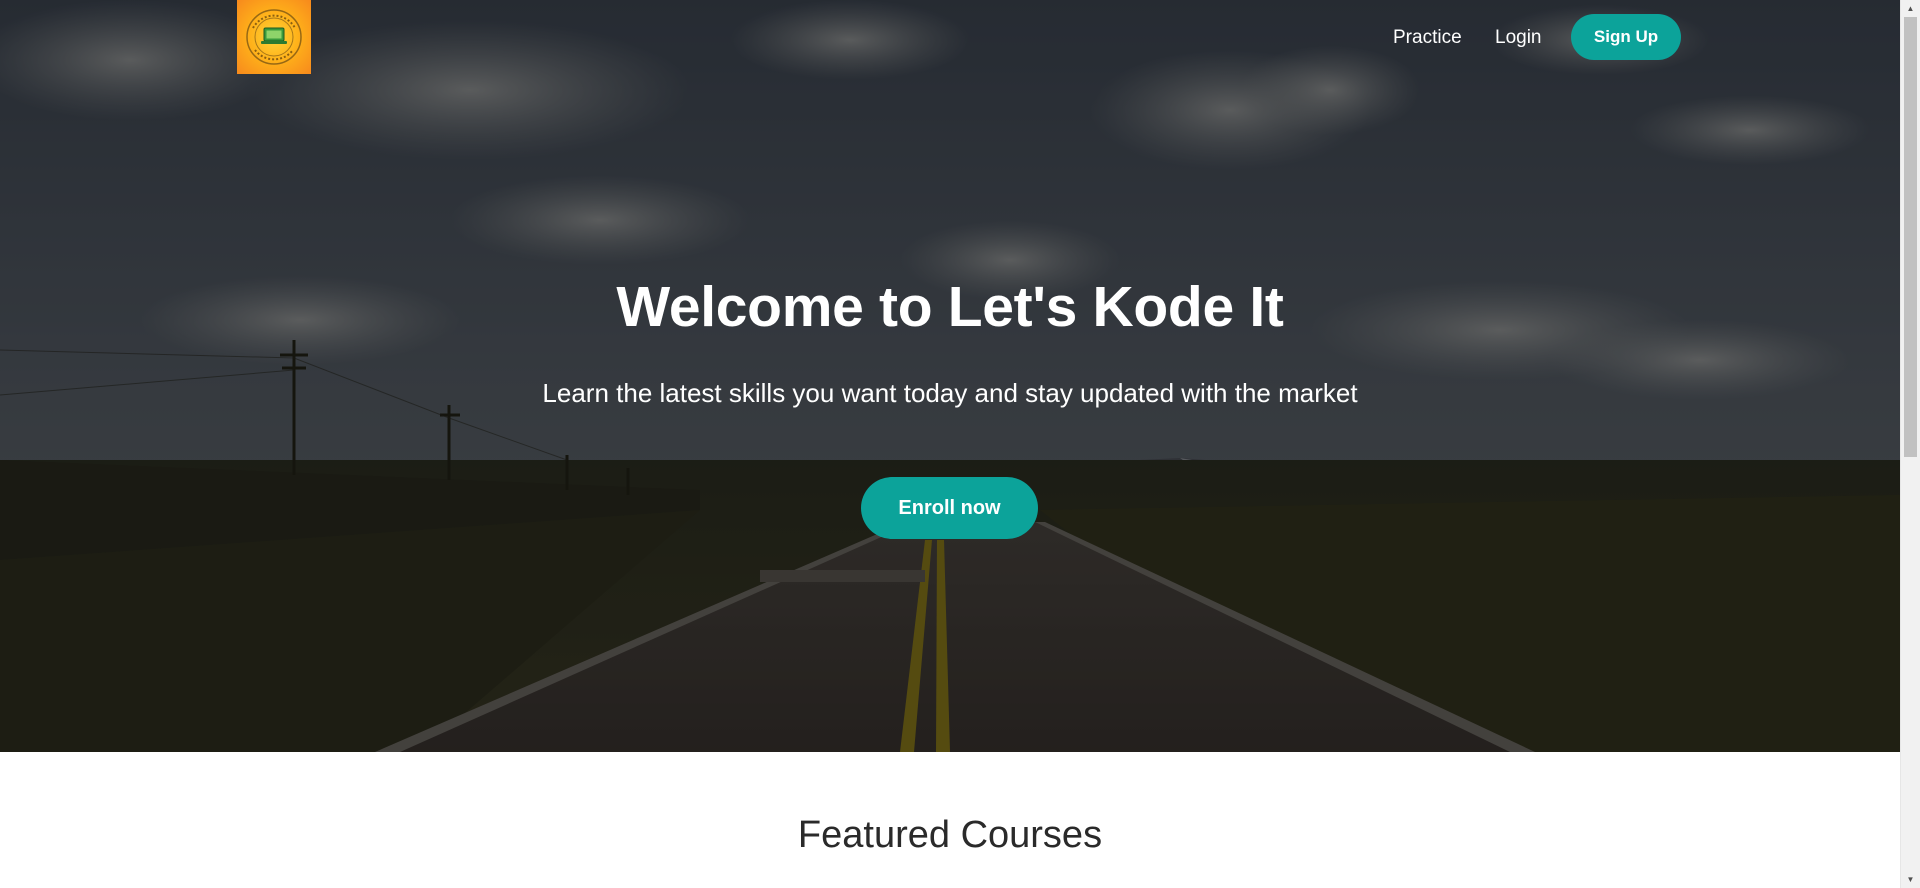  Describe the element at coordinates (1427, 38) in the screenshot. I see `nav-link-practice: Practice` at that location.